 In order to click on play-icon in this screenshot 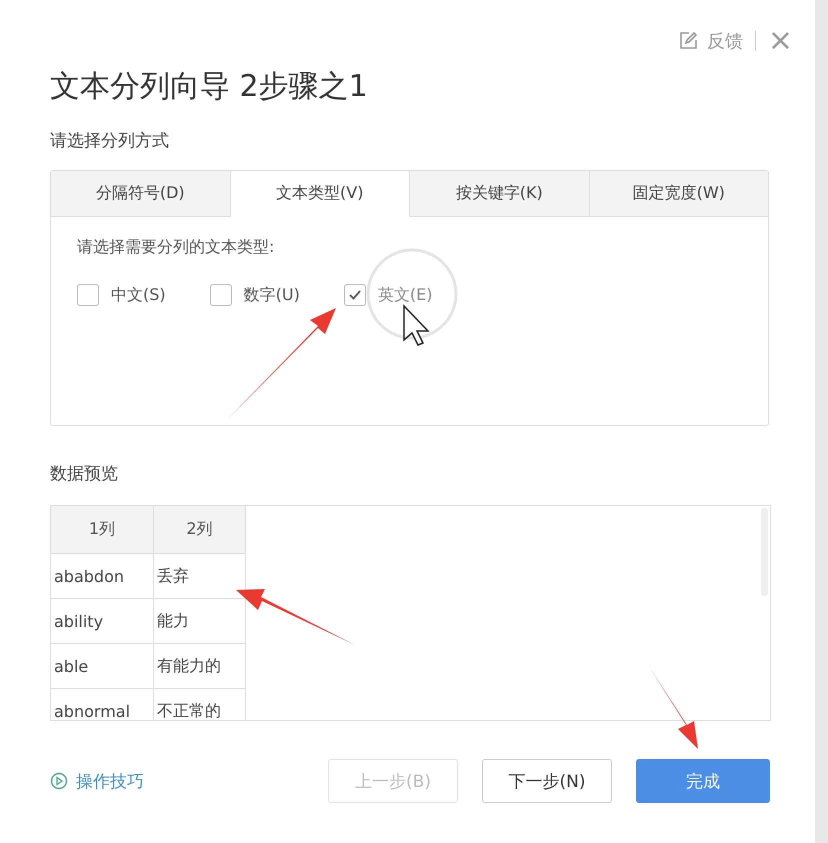, I will do `click(59, 781)`.